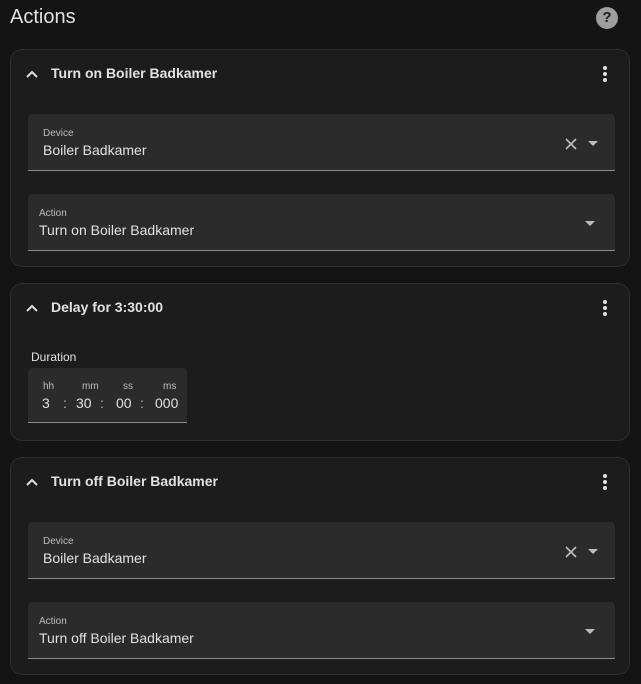 This screenshot has width=641, height=684. What do you see at coordinates (107, 395) in the screenshot?
I see `duration-input: hh 3 : mm 30 : ss 00 : ms 000` at bounding box center [107, 395].